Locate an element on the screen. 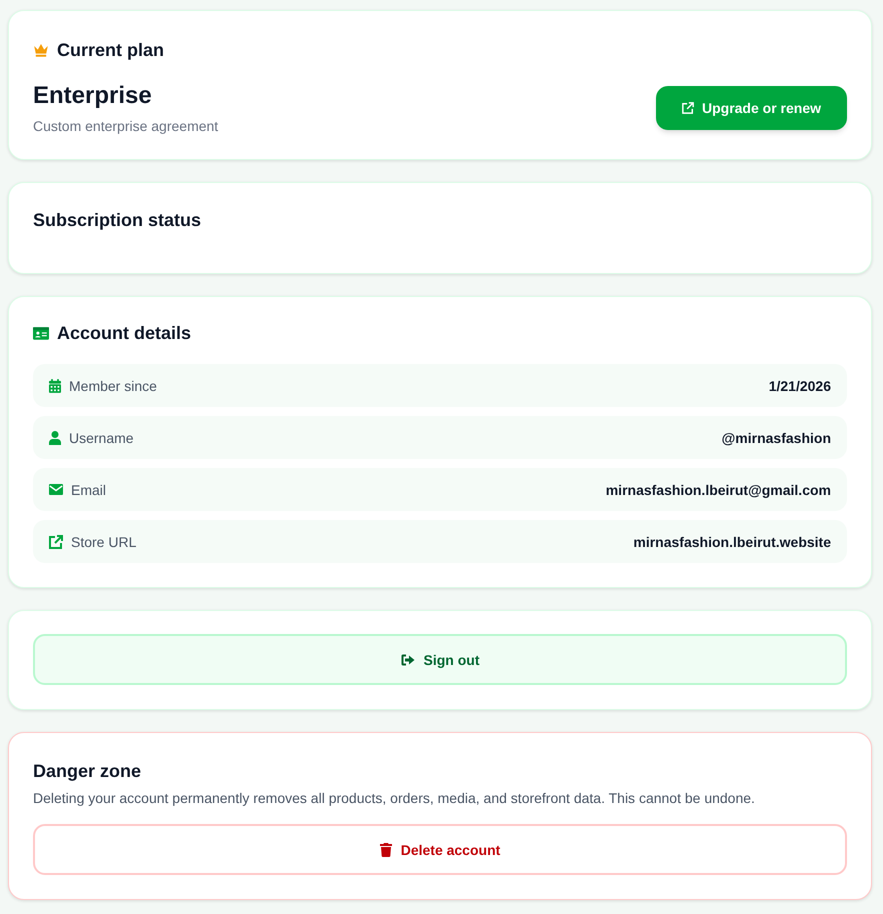 This screenshot has width=883, height=914. section-title: Current plan is located at coordinates (110, 50).